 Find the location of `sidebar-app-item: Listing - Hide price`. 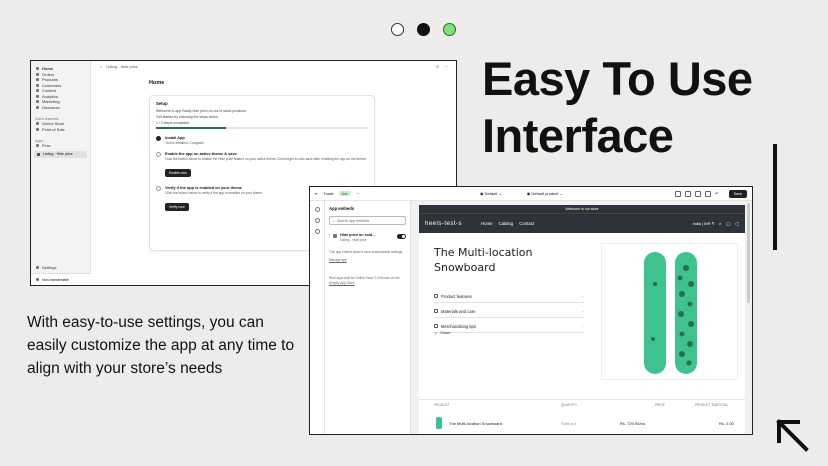

sidebar-app-item: Listing - Hide price is located at coordinates (60, 154).